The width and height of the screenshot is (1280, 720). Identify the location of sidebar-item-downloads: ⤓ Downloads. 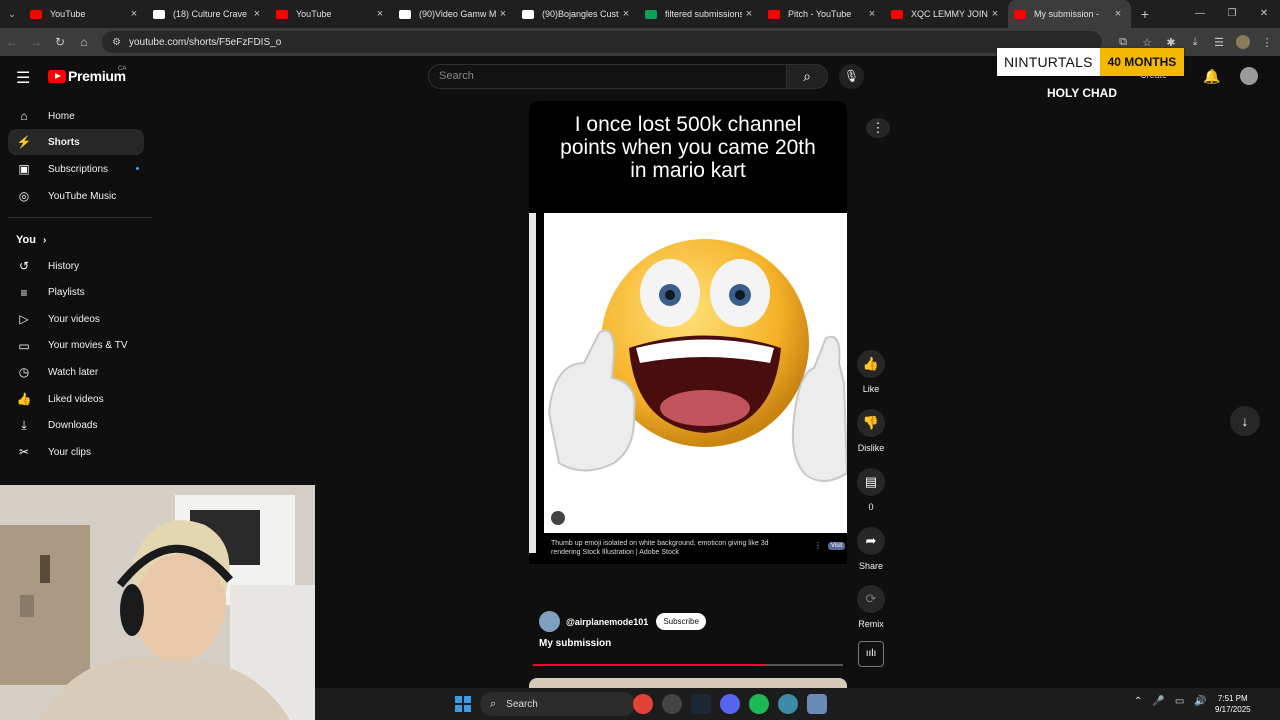
(76, 426).